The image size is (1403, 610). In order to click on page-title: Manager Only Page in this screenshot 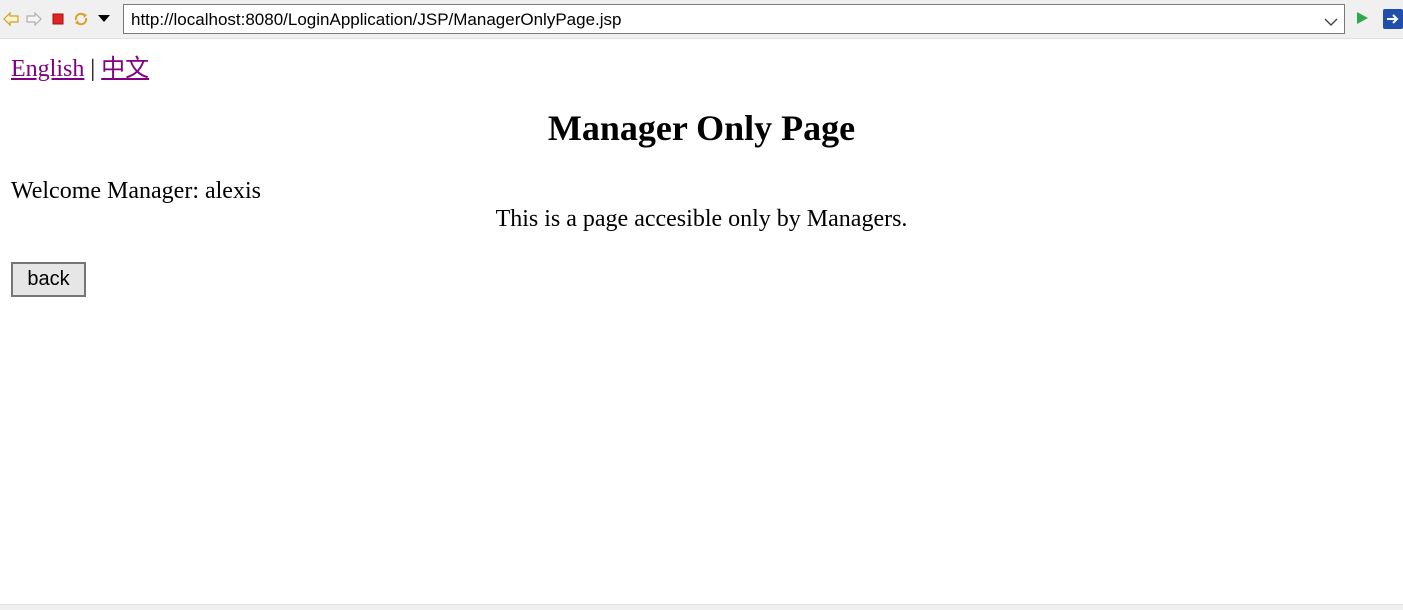, I will do `click(701, 128)`.